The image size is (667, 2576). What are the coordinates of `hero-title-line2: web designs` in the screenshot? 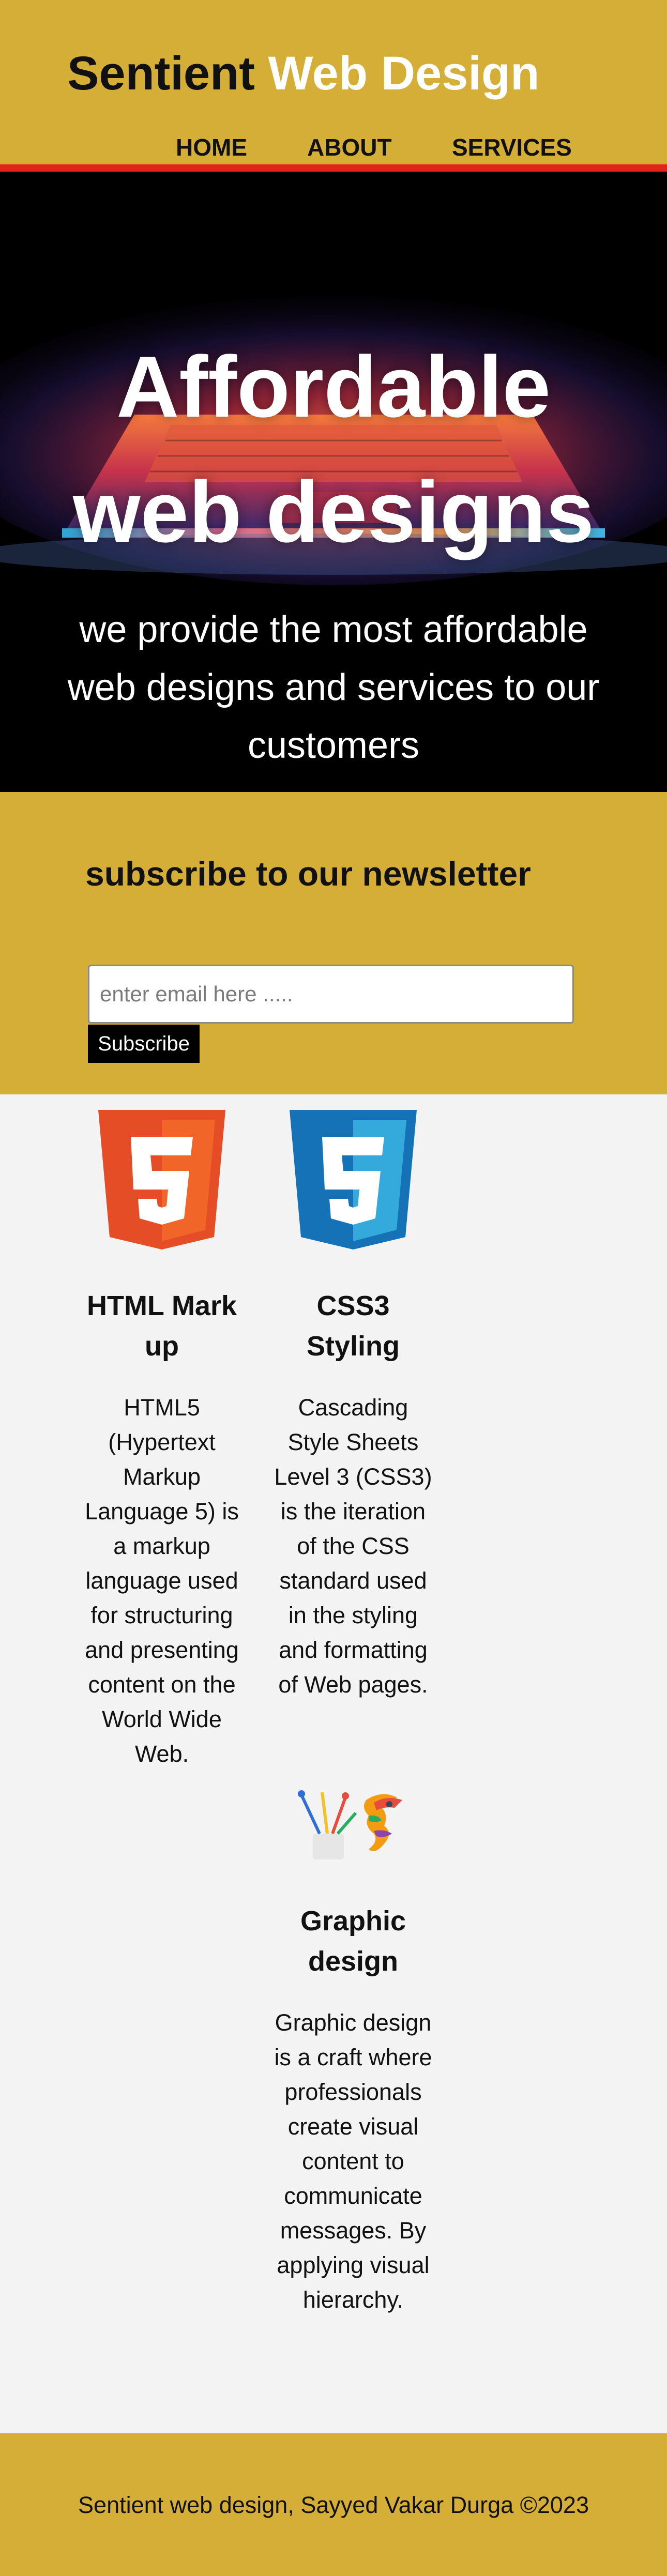 It's located at (333, 511).